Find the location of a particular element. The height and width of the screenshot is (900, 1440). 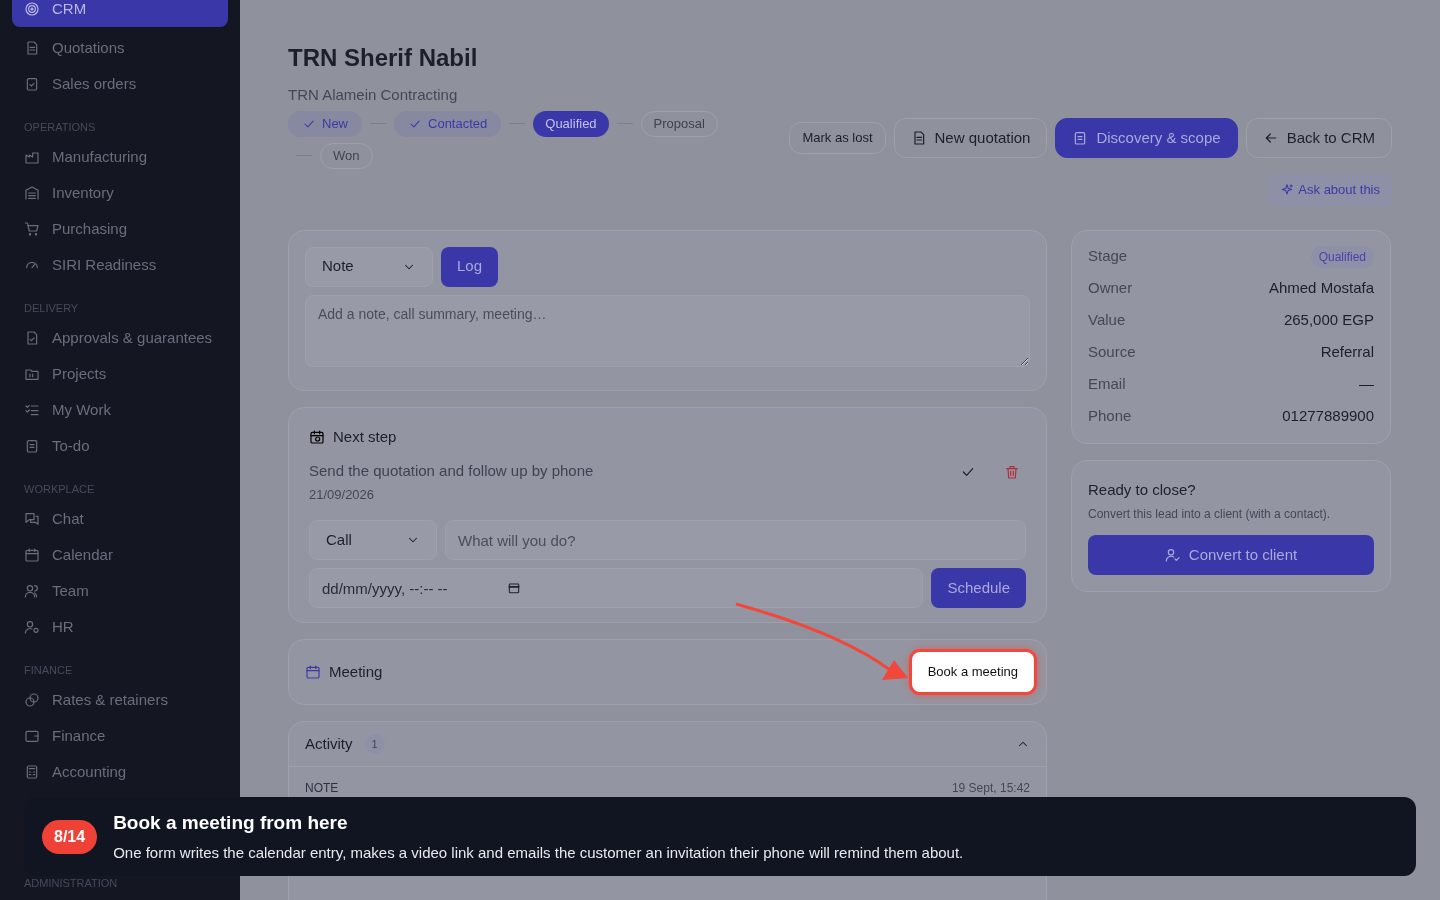

schedule-button: Schedule is located at coordinates (978, 588).